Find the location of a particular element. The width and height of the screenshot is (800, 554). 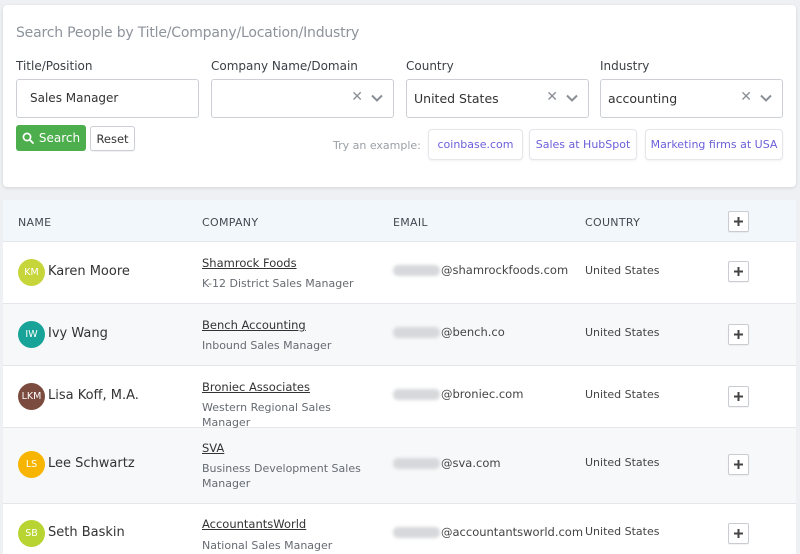

company-link: Broniec Associates is located at coordinates (256, 387).